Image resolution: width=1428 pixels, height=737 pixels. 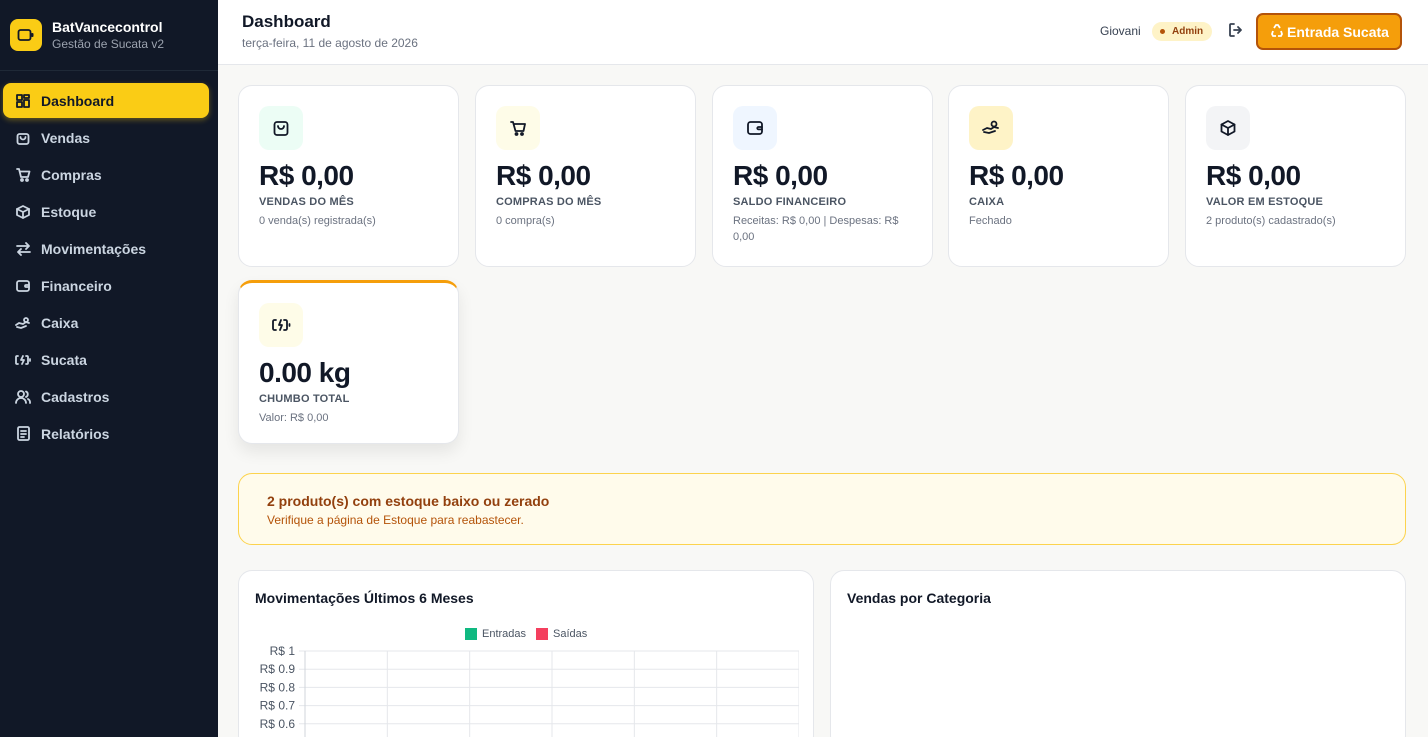 I want to click on chart-legend: Entradas Saídas, so click(x=526, y=634).